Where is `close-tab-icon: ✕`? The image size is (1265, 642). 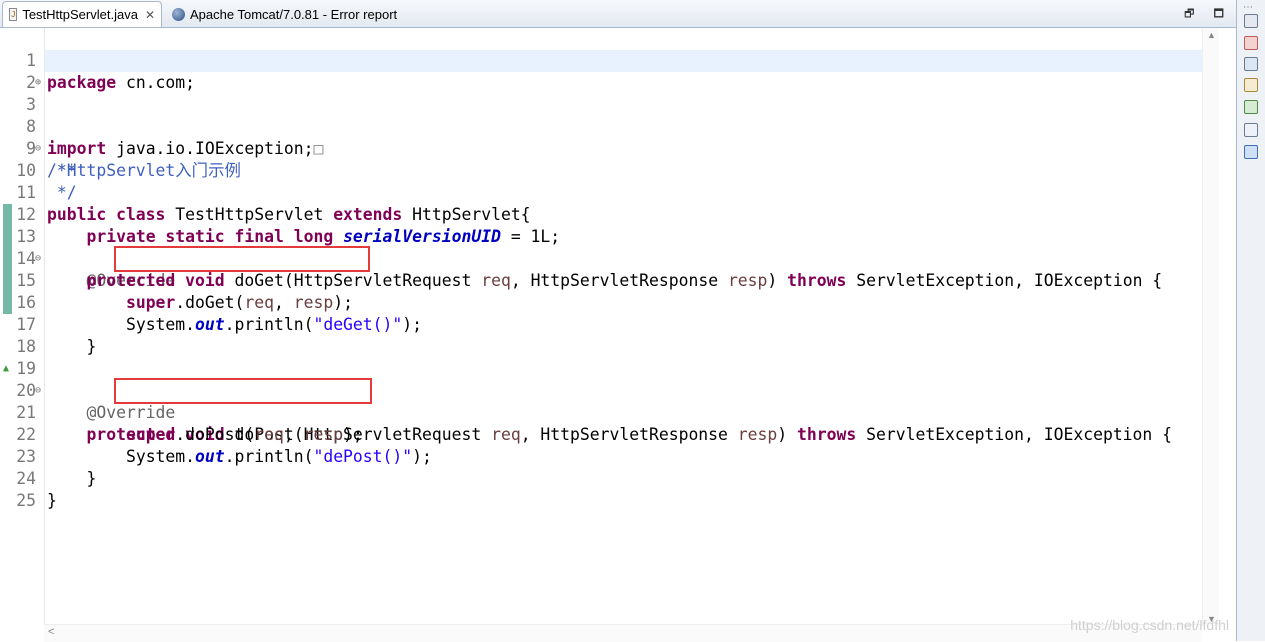
close-tab-icon: ✕ is located at coordinates (150, 15).